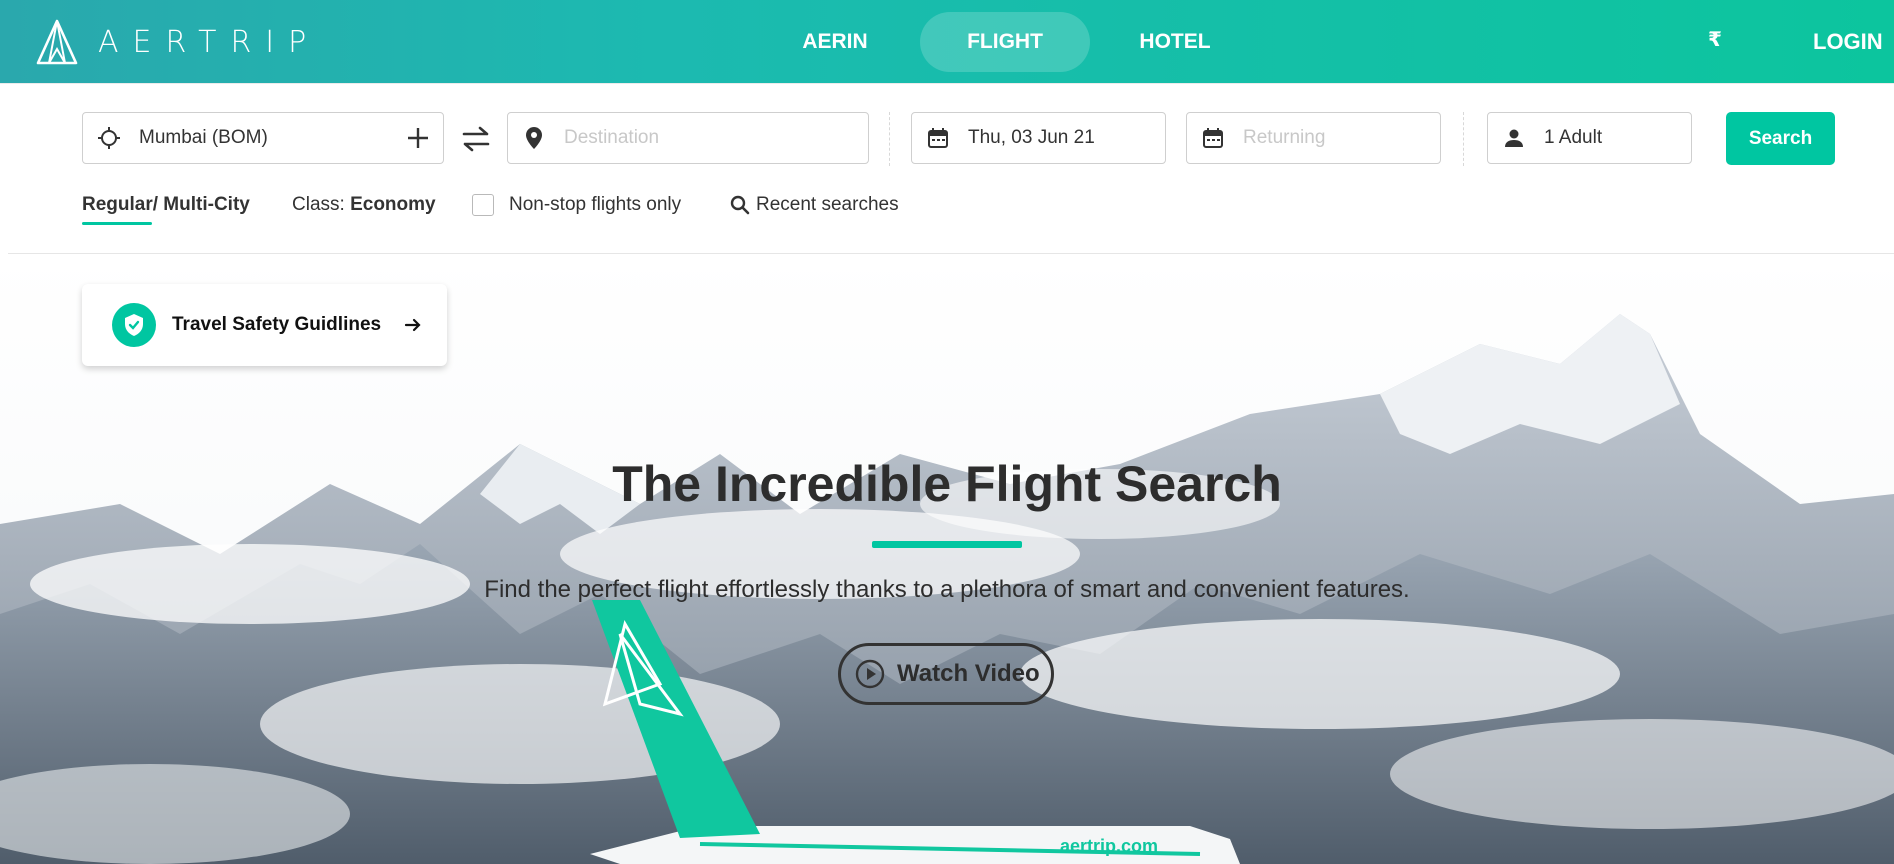 This screenshot has height=864, width=1894. Describe the element at coordinates (1715, 39) in the screenshot. I see `currency-selector: ₹` at that location.